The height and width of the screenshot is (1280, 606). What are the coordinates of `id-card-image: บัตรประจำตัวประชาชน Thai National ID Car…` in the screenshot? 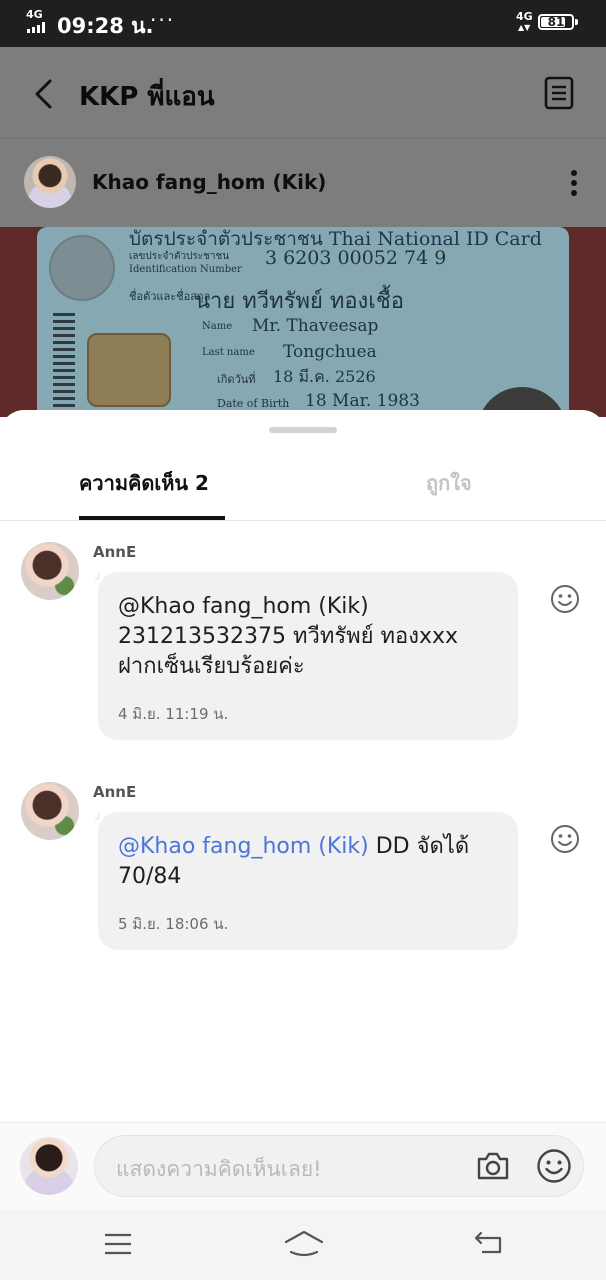 It's located at (303, 322).